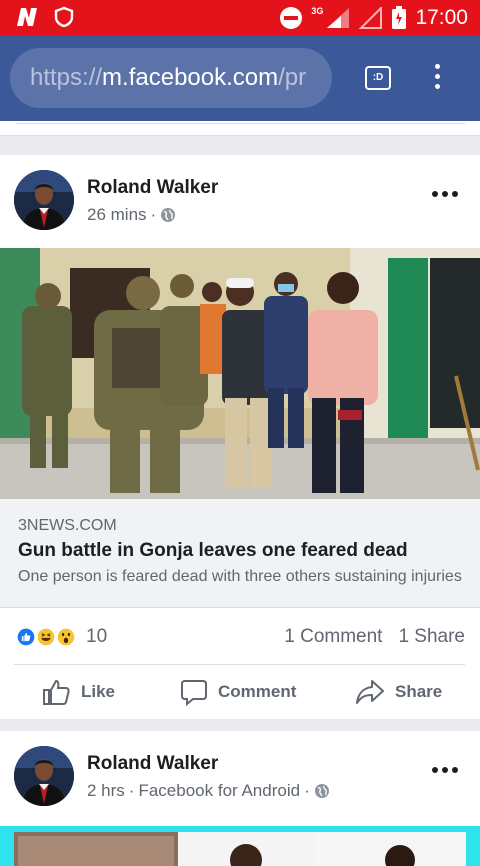  I want to click on share-label: Share, so click(419, 691).